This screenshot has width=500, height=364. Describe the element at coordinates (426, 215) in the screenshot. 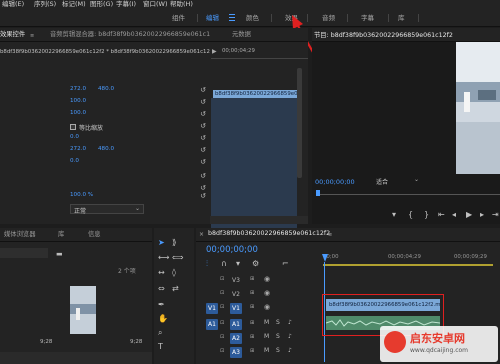

I see `mark-out-icon: }` at that location.